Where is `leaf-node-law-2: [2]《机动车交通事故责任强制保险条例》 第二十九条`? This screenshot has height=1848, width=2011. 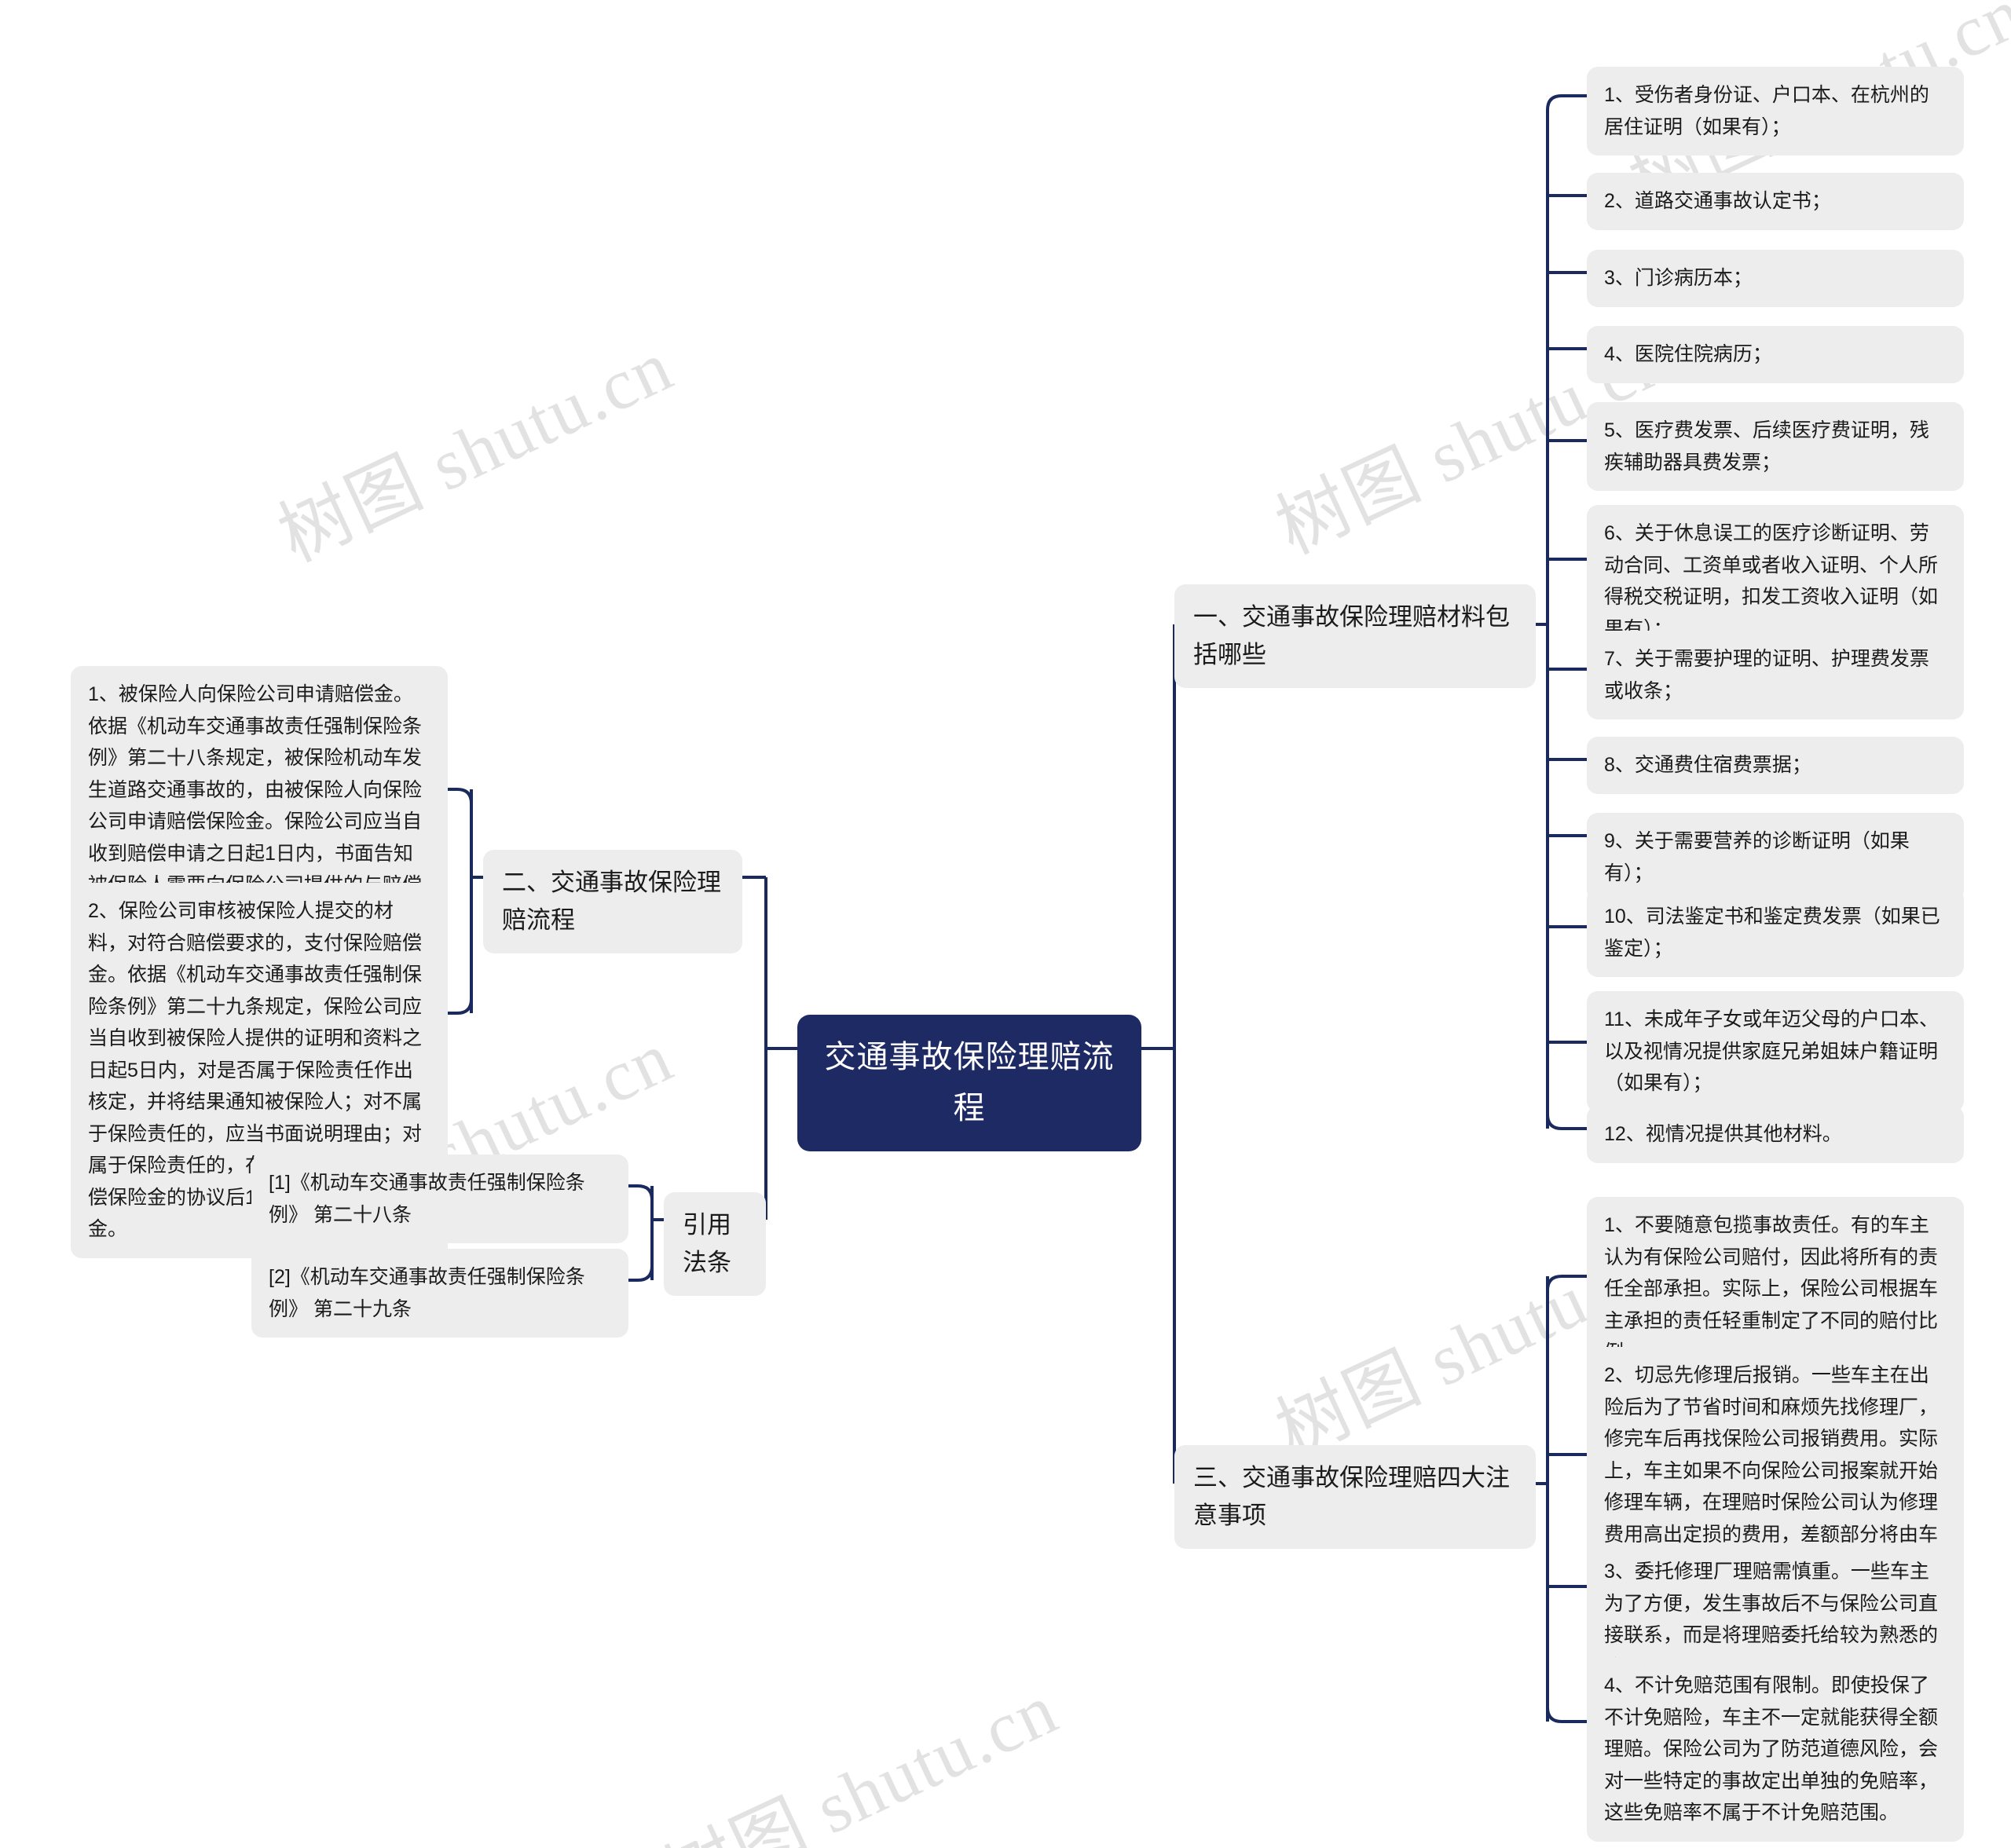
leaf-node-law-2: [2]《机动车交通事故责任强制保险条例》 第二十九条 is located at coordinates (439, 1293).